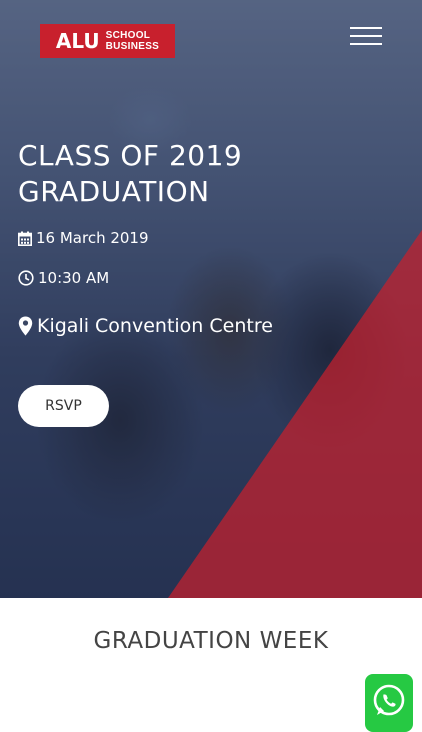 This screenshot has height=732, width=422. What do you see at coordinates (132, 46) in the screenshot?
I see `logo-line-2: BUSINESS` at bounding box center [132, 46].